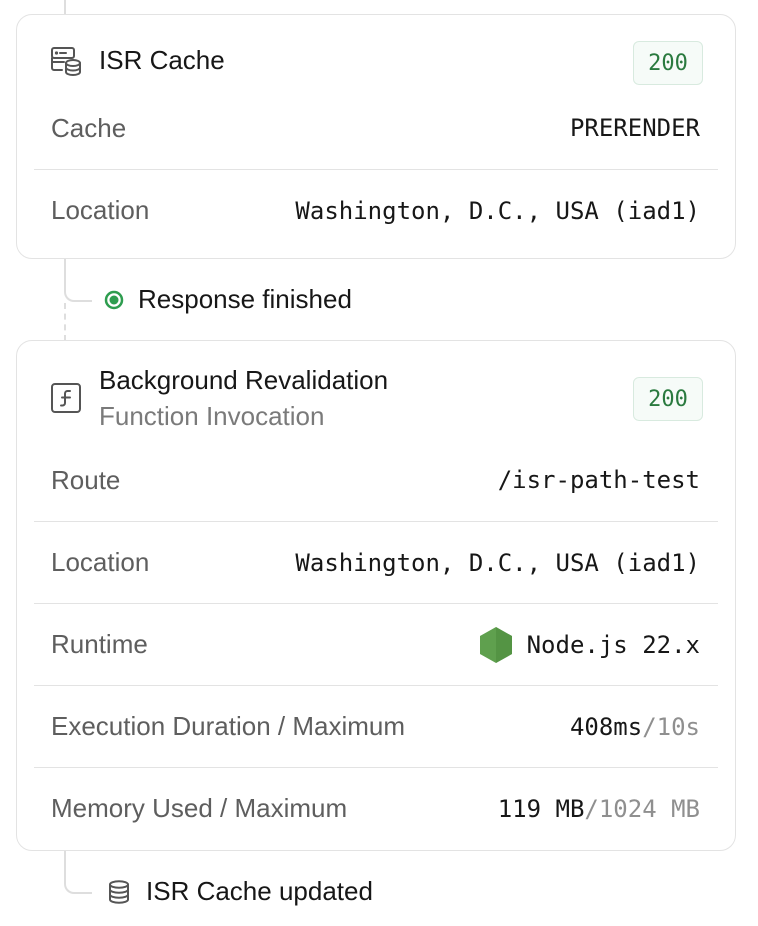  I want to click on card-title: ISR Cache, so click(162, 60).